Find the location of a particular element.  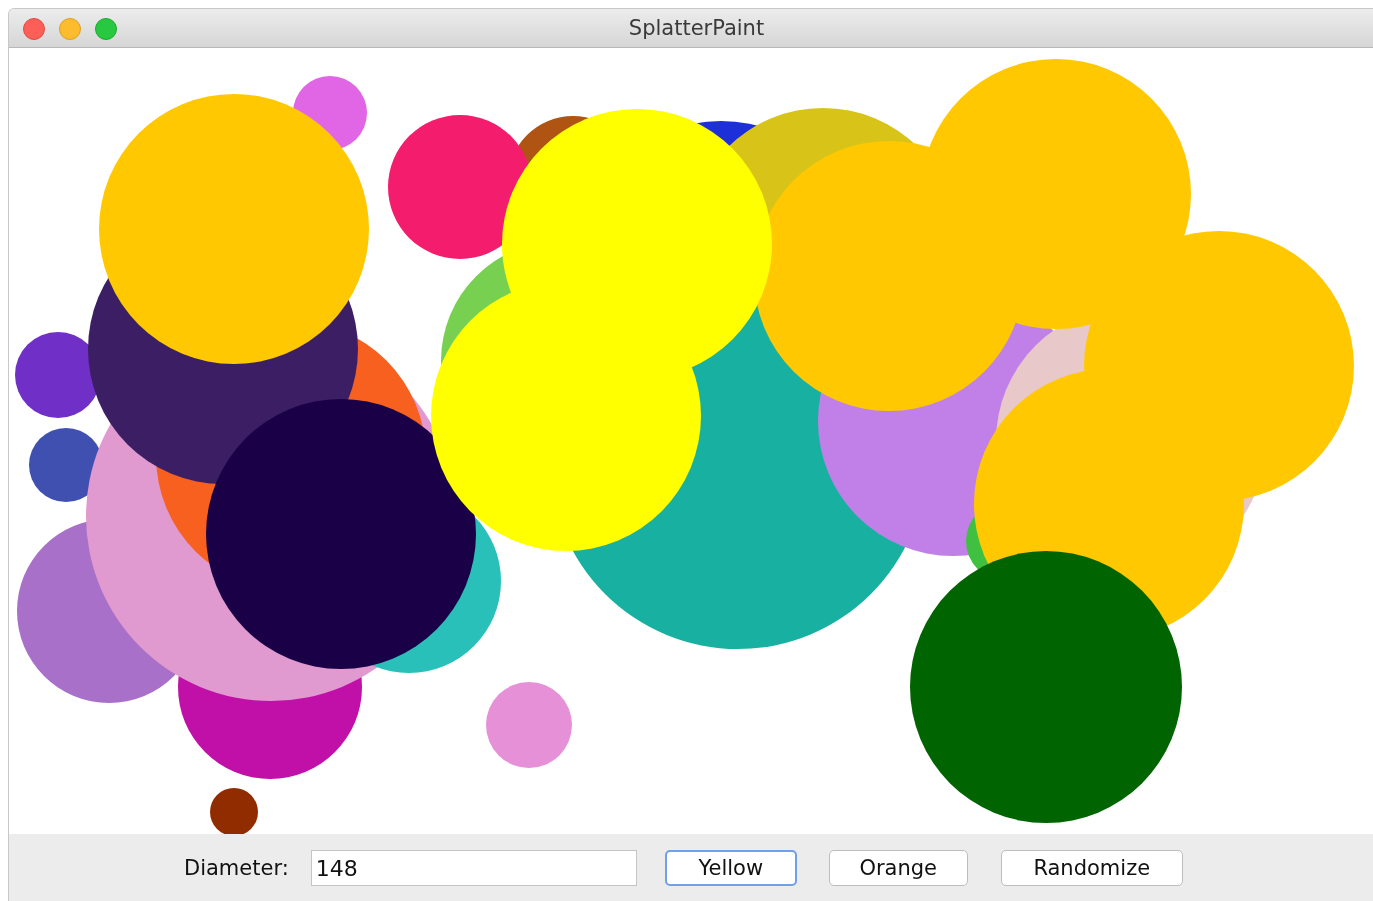

close-icon is located at coordinates (34, 29).